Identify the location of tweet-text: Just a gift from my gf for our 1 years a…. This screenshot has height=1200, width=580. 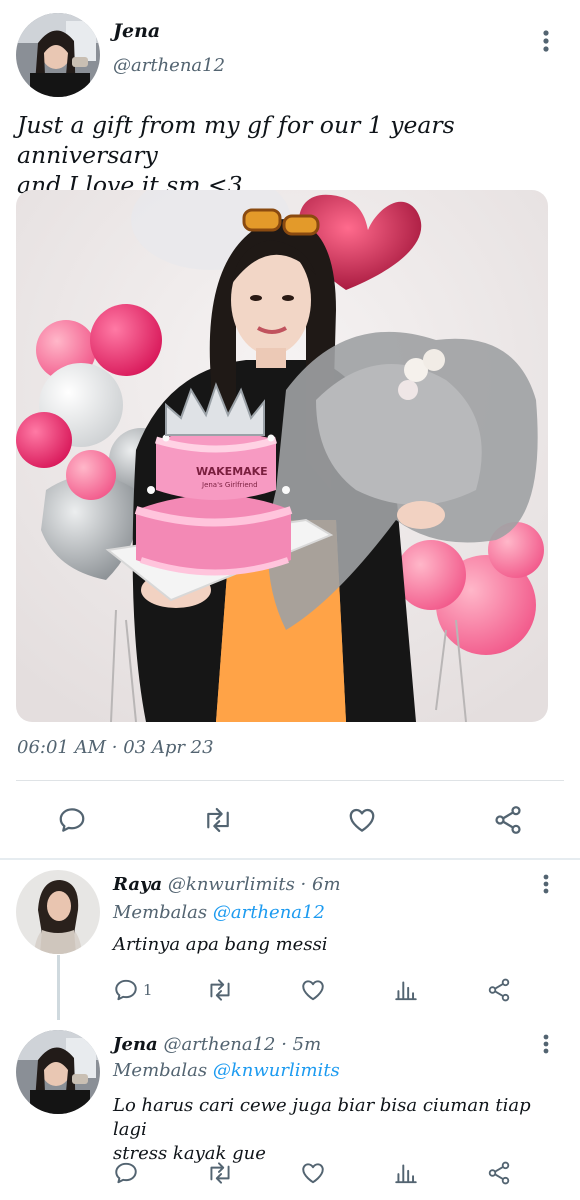
(295, 155).